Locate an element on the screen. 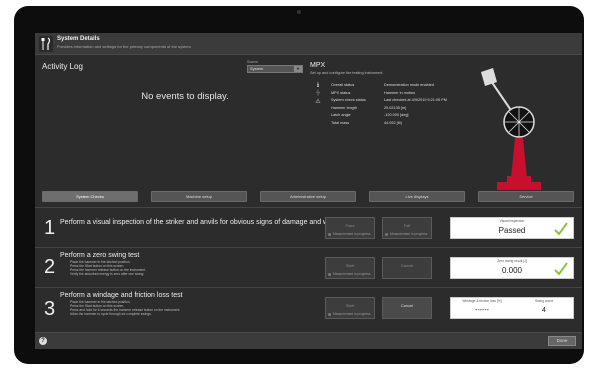 The width and height of the screenshot is (596, 369). source-select: System ▼ is located at coordinates (275, 69).